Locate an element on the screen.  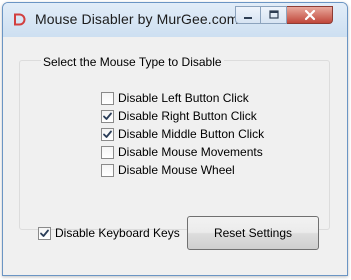
disable-keyboard-checkbox: Disable Keyboard Keys is located at coordinates (109, 233).